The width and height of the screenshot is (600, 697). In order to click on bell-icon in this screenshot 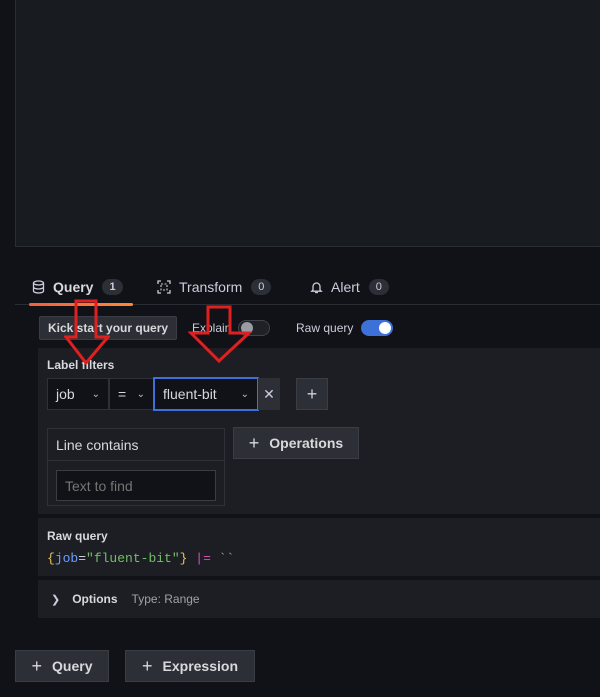, I will do `click(316, 288)`.